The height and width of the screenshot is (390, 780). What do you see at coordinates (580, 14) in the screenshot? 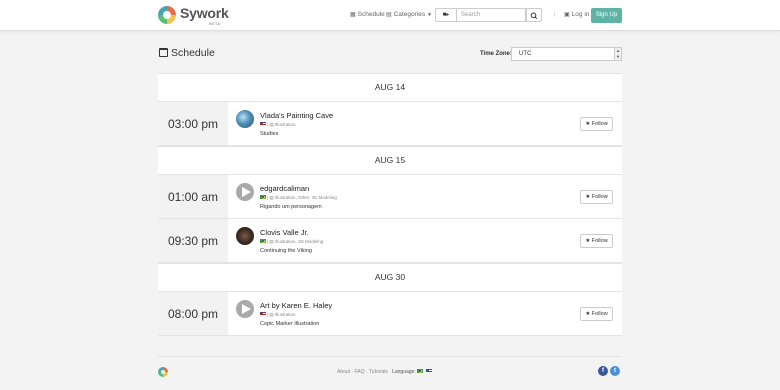
I see `login-label: Log in` at bounding box center [580, 14].